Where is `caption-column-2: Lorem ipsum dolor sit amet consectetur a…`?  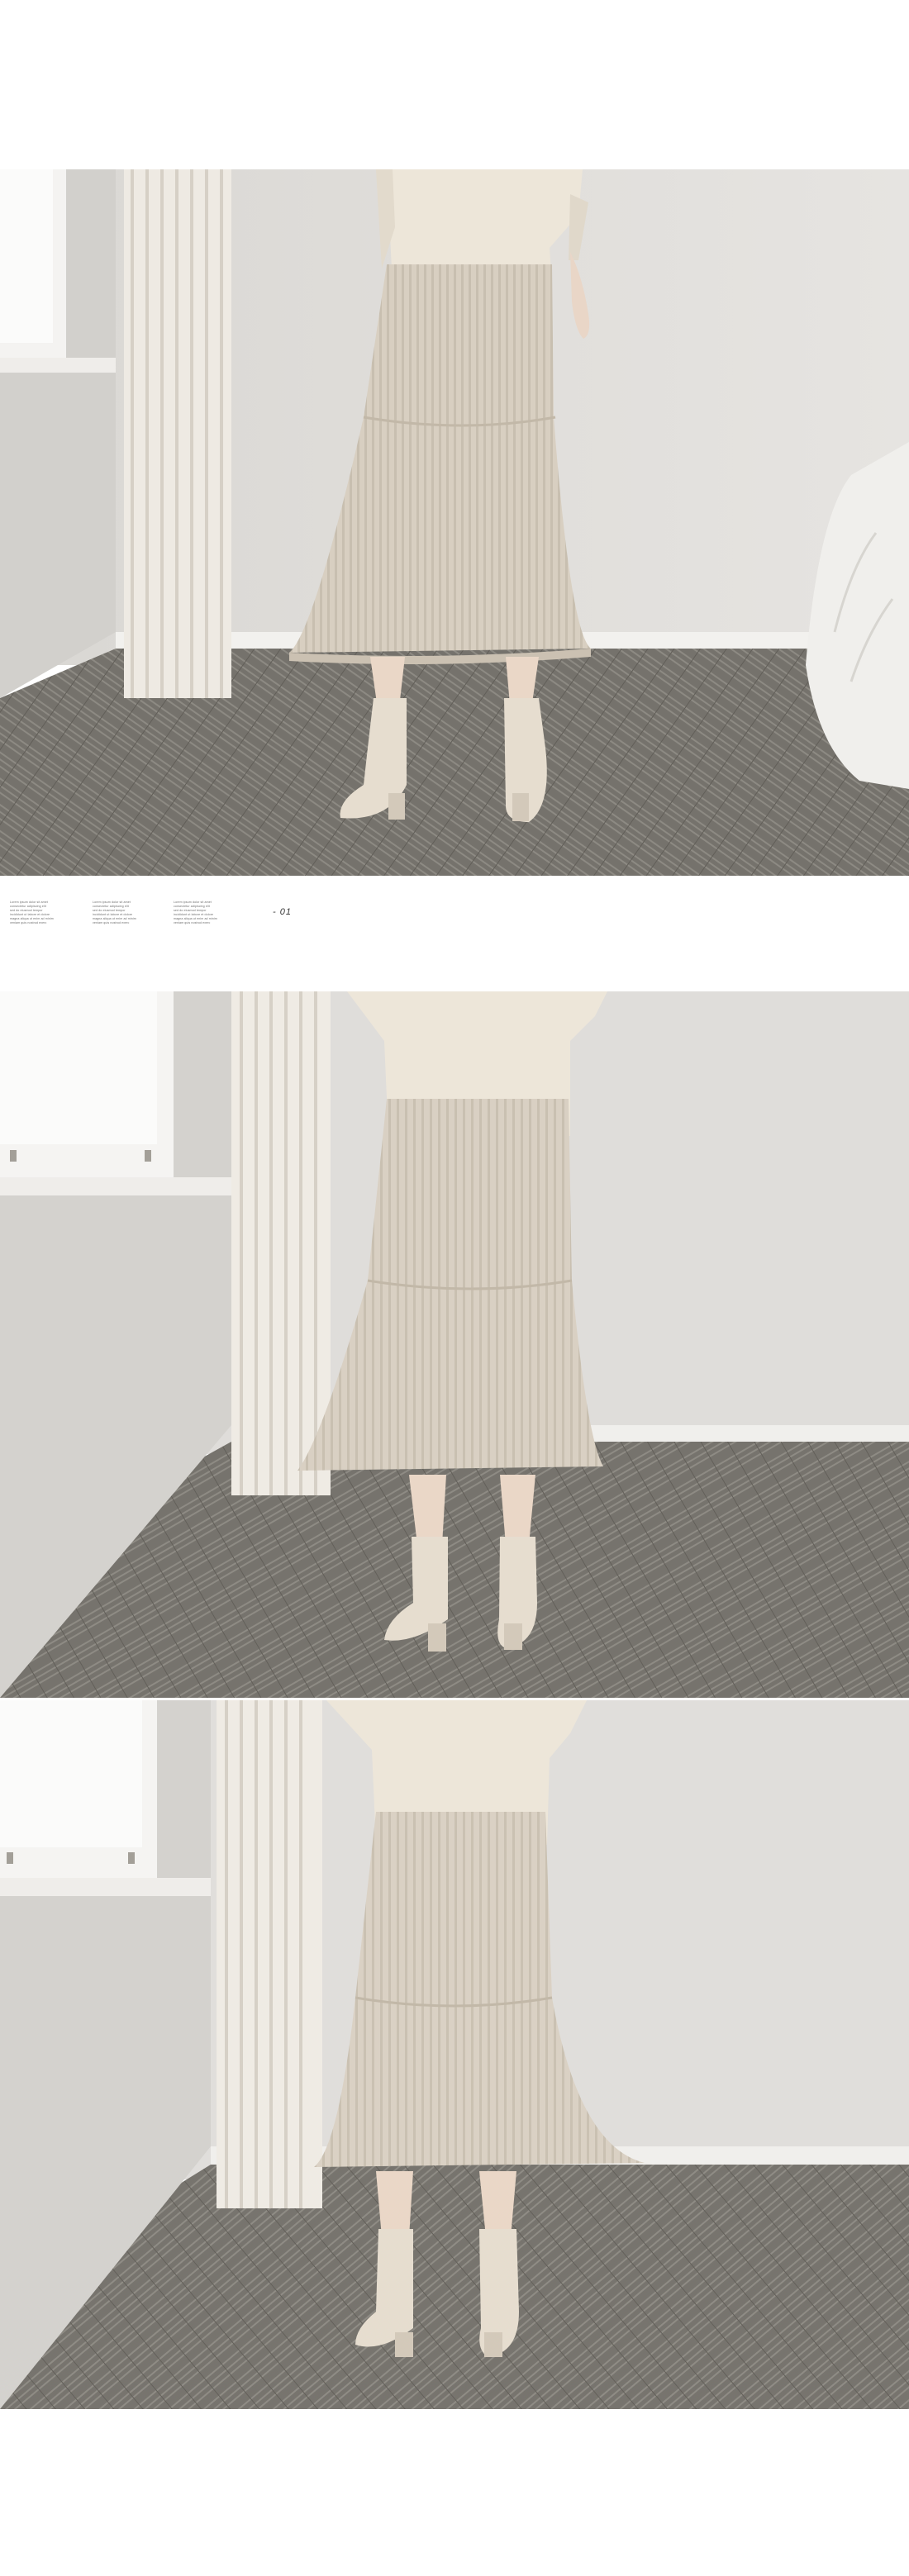 caption-column-2: Lorem ipsum dolor sit amet consectetur a… is located at coordinates (129, 913).